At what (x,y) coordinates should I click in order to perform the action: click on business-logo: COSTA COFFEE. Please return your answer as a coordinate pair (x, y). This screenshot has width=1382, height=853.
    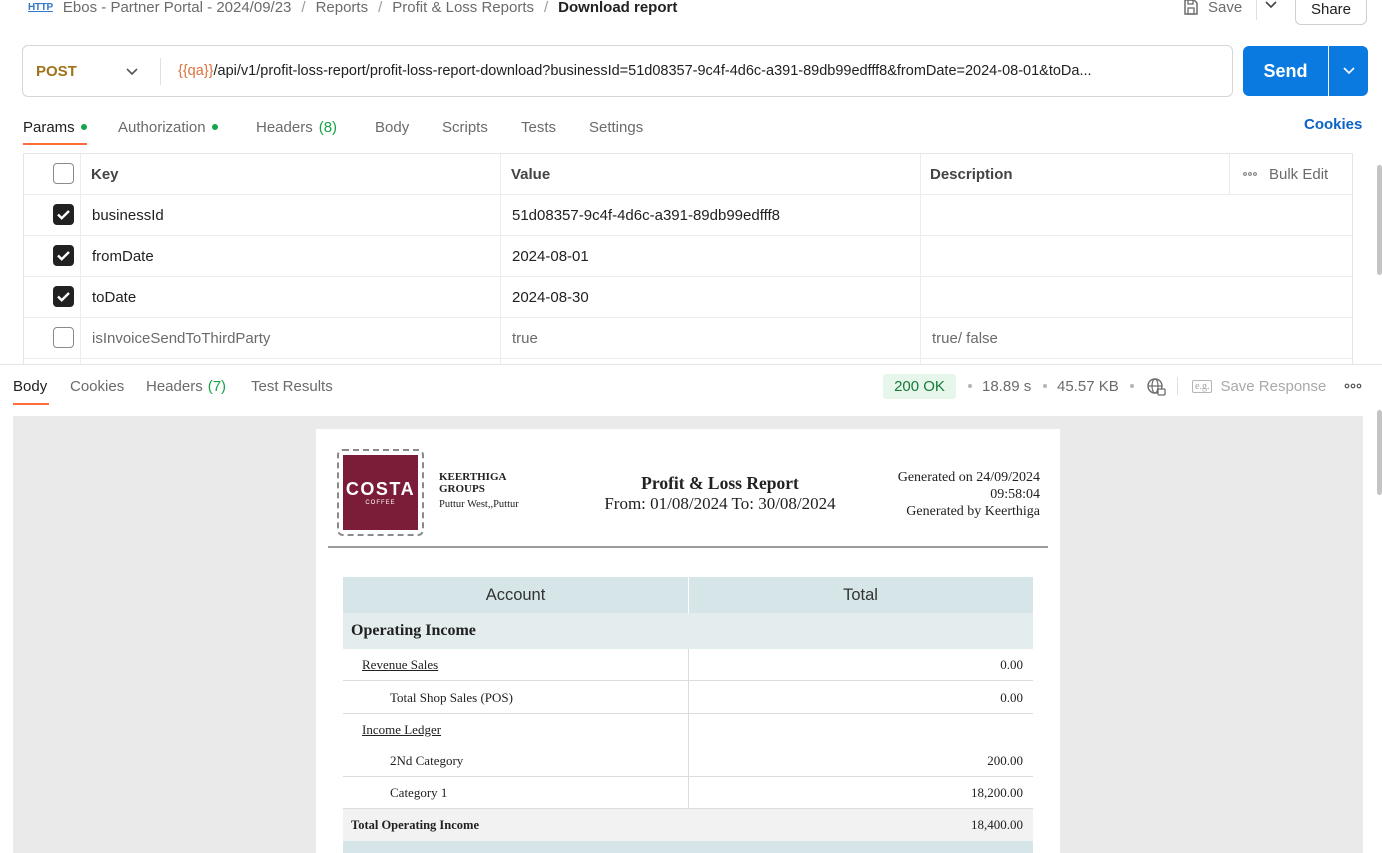
    Looking at the image, I should click on (380, 492).